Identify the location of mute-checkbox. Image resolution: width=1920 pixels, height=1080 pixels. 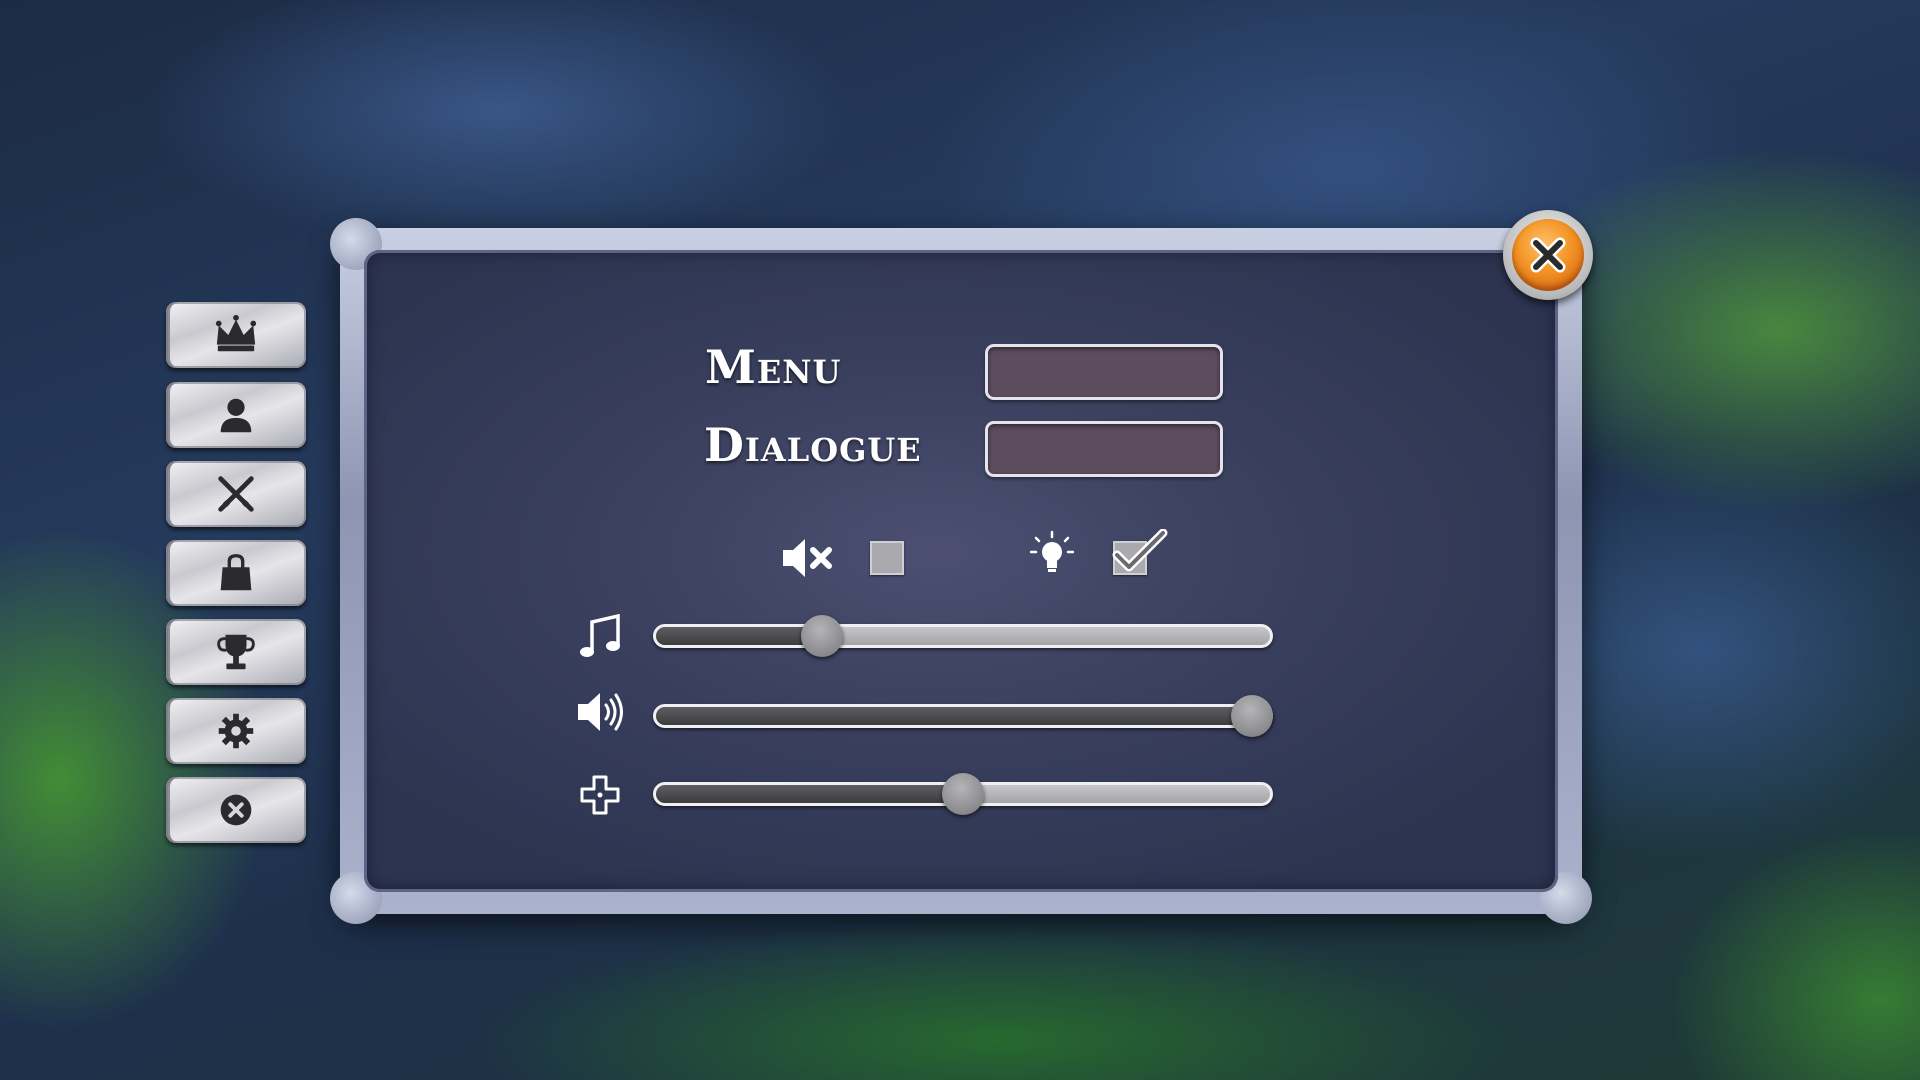
(887, 558).